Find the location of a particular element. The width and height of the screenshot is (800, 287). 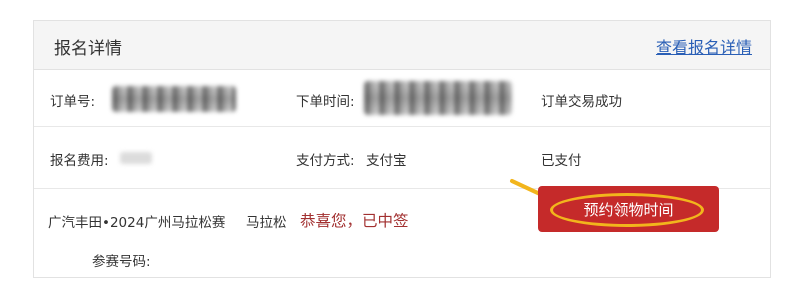

reserve-pickup-button: 预约领物时间 is located at coordinates (628, 209).